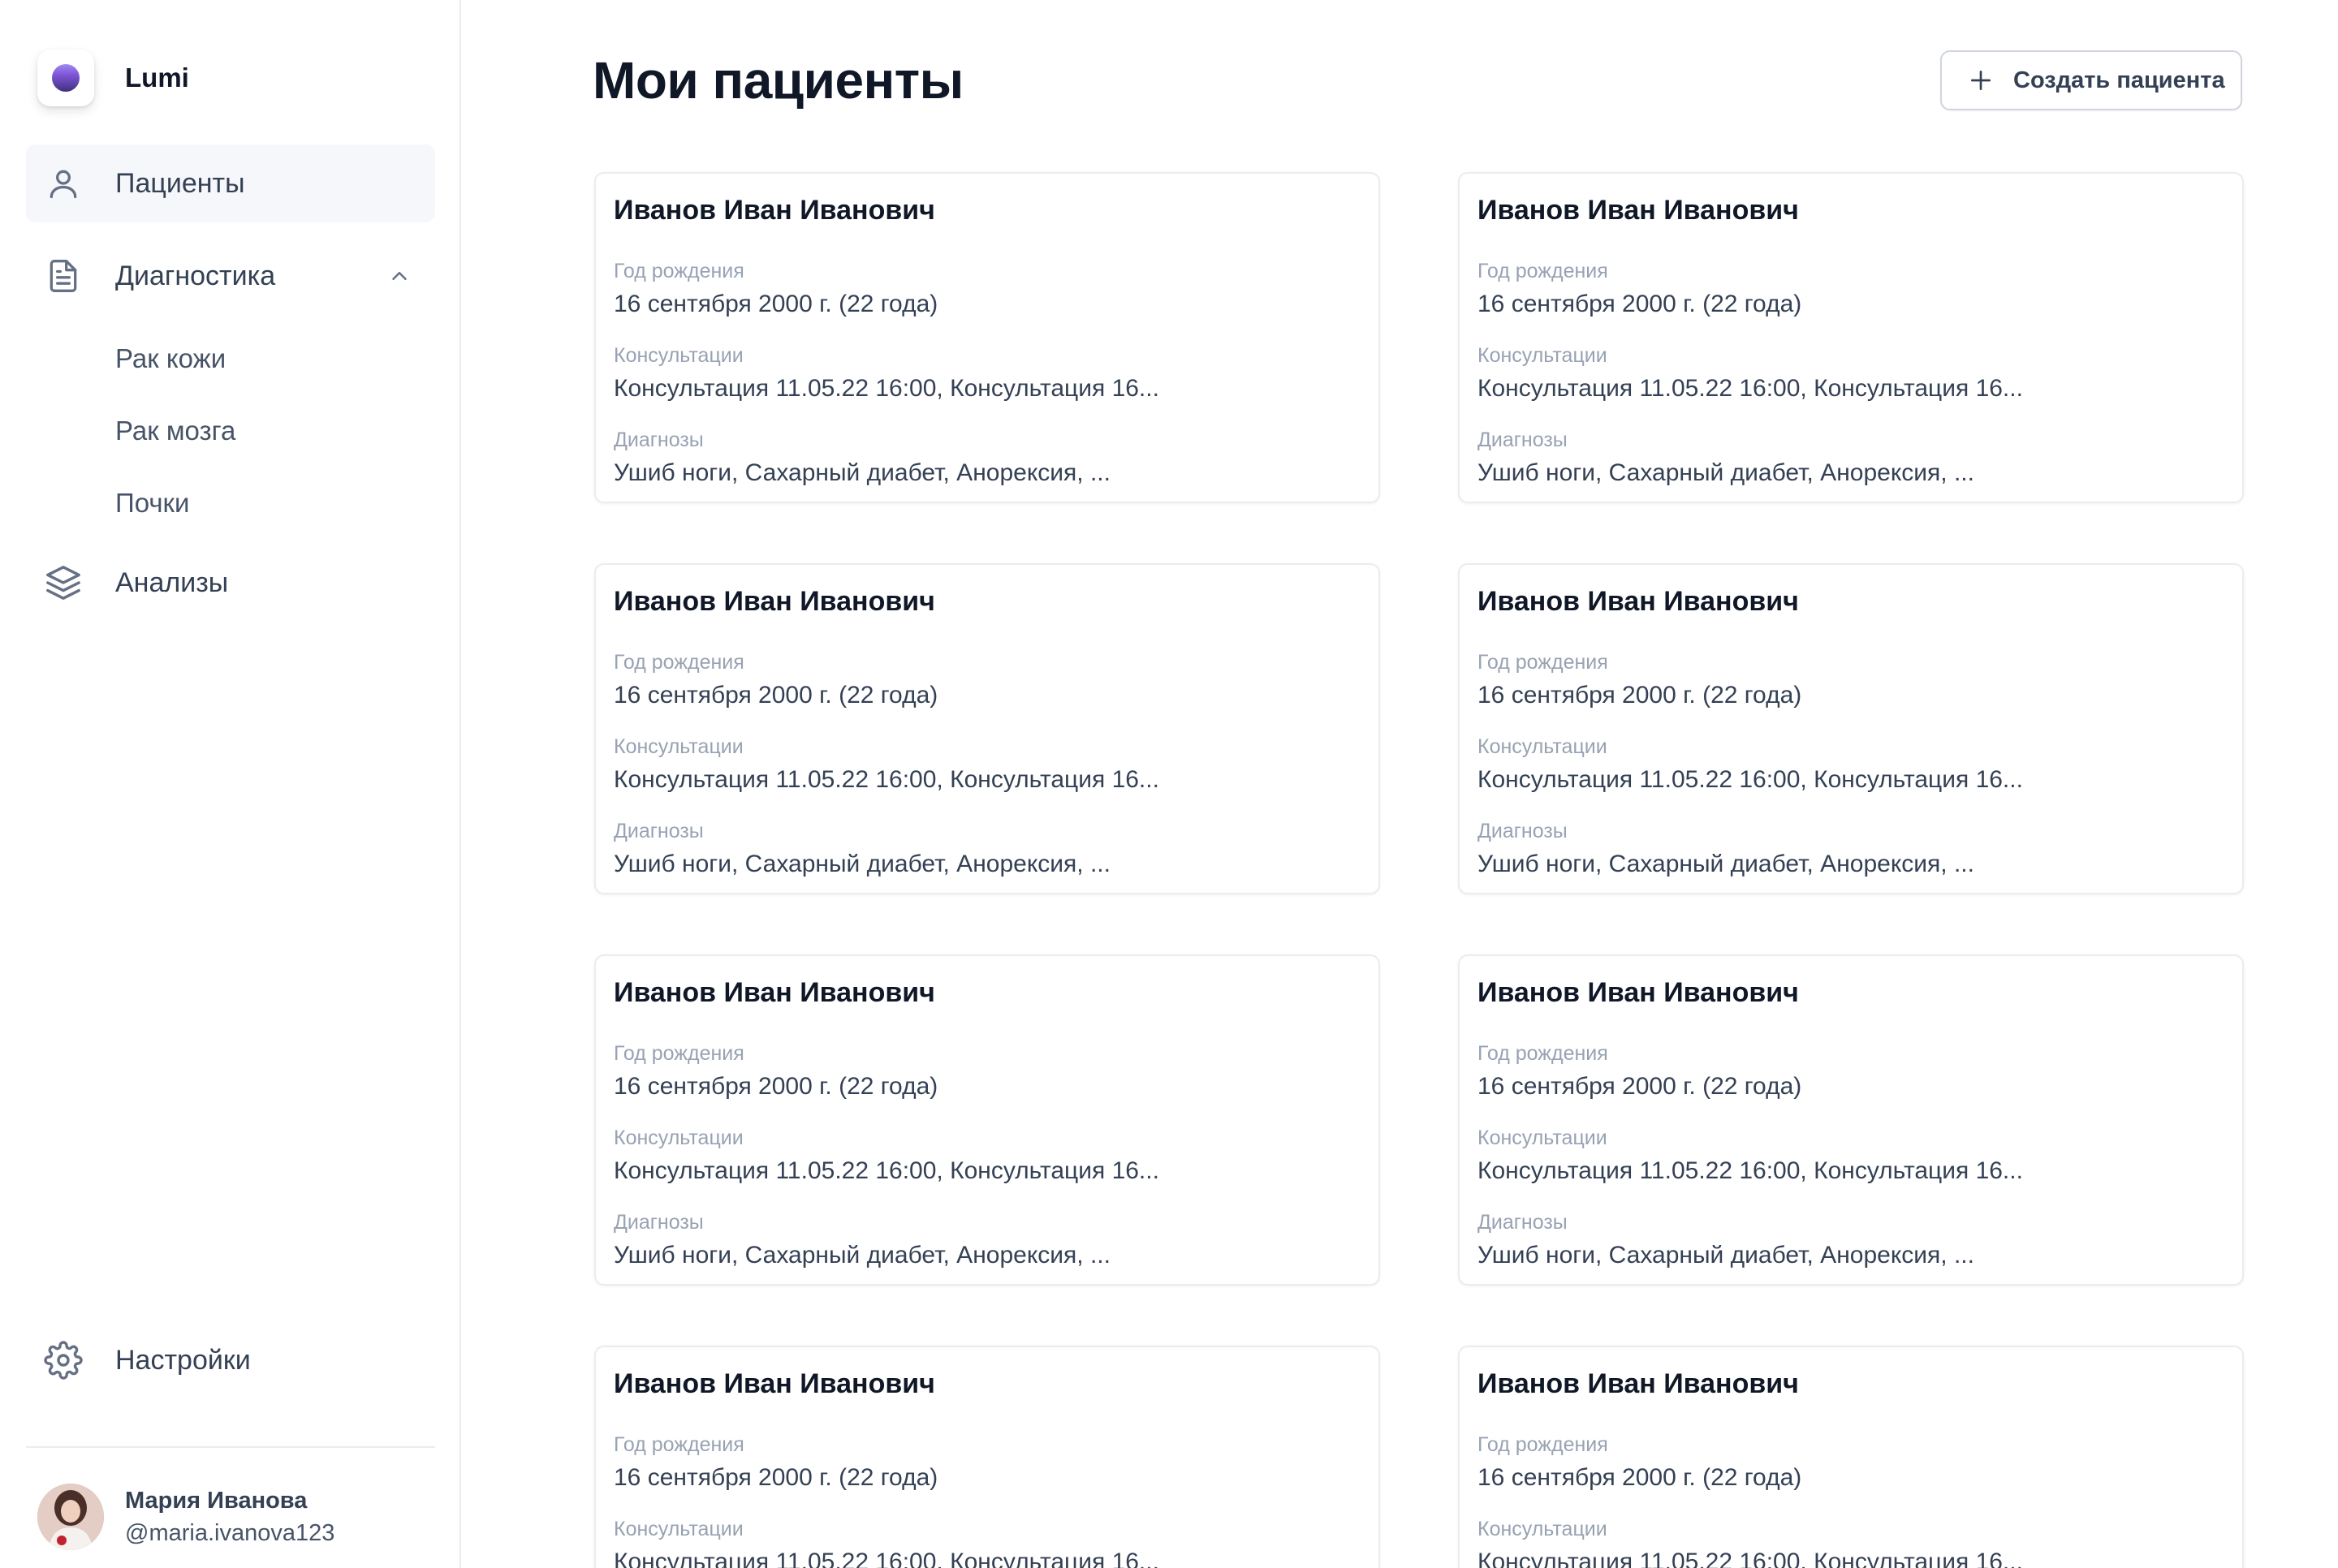 The width and height of the screenshot is (2338, 1568). What do you see at coordinates (180, 183) in the screenshot?
I see `sidebar-item-label: Пациенты` at bounding box center [180, 183].